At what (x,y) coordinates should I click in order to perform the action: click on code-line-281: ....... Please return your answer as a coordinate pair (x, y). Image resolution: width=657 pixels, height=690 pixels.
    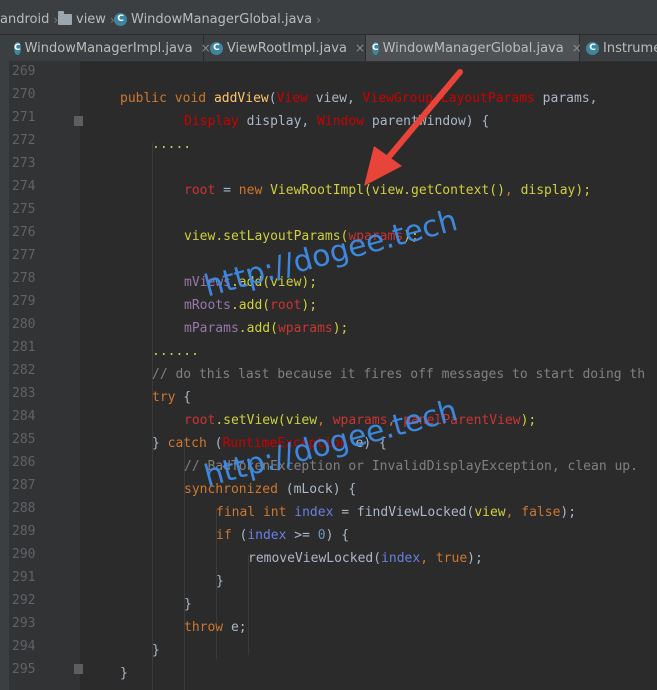
    Looking at the image, I should click on (175, 351).